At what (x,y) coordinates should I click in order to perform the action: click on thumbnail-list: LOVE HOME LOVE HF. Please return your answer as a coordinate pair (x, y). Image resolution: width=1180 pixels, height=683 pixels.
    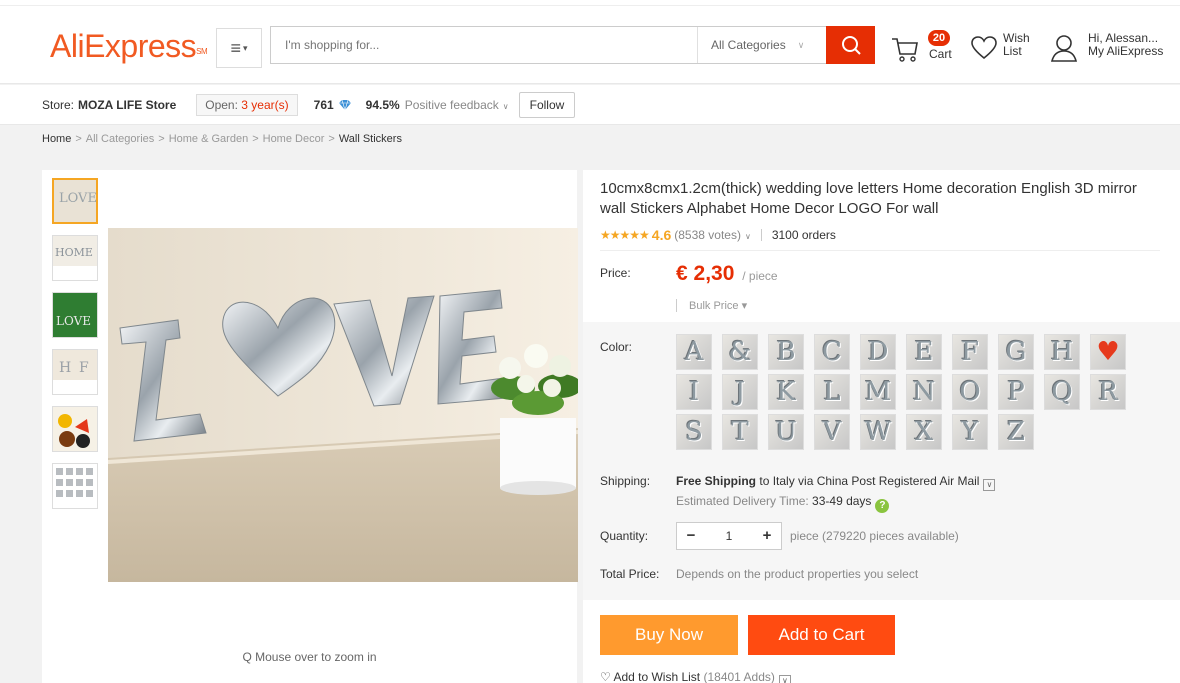
    Looking at the image, I should click on (76, 349).